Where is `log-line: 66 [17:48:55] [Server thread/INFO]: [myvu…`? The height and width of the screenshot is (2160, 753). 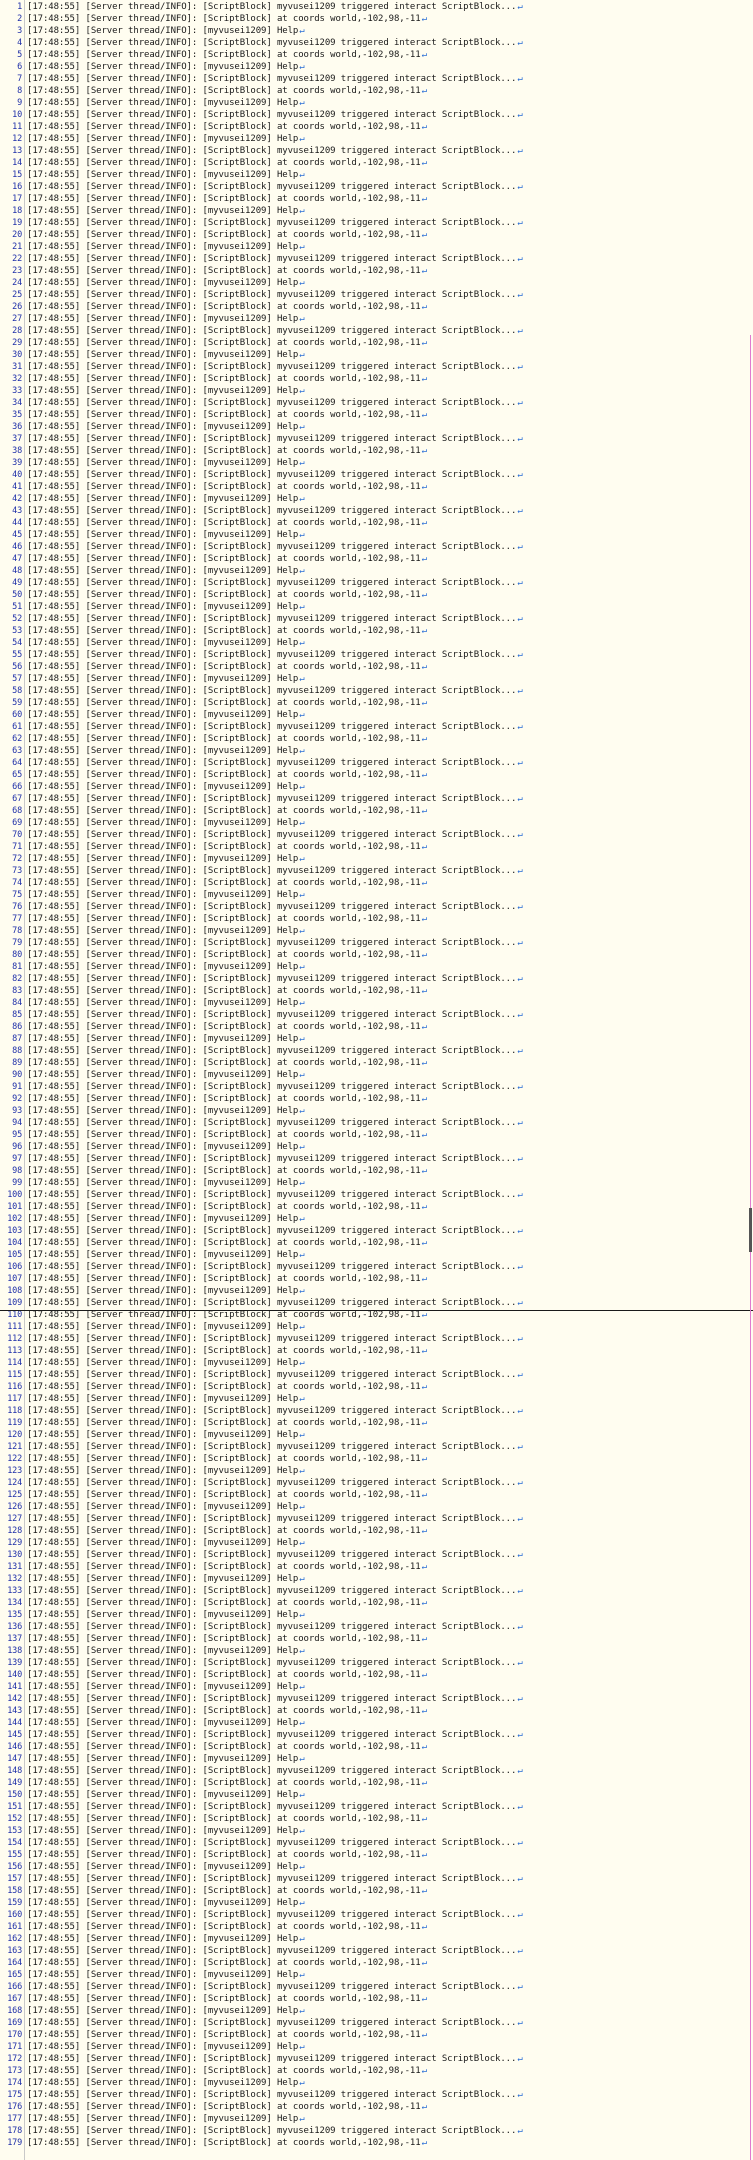
log-line: 66 [17:48:55] [Server thread/INFO]: [myvu… is located at coordinates (376, 787).